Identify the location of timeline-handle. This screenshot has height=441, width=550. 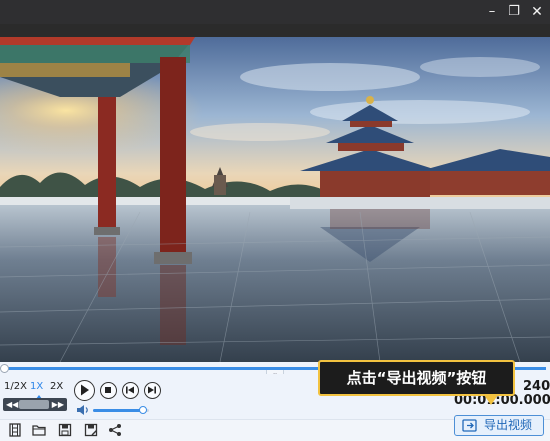
(4, 368).